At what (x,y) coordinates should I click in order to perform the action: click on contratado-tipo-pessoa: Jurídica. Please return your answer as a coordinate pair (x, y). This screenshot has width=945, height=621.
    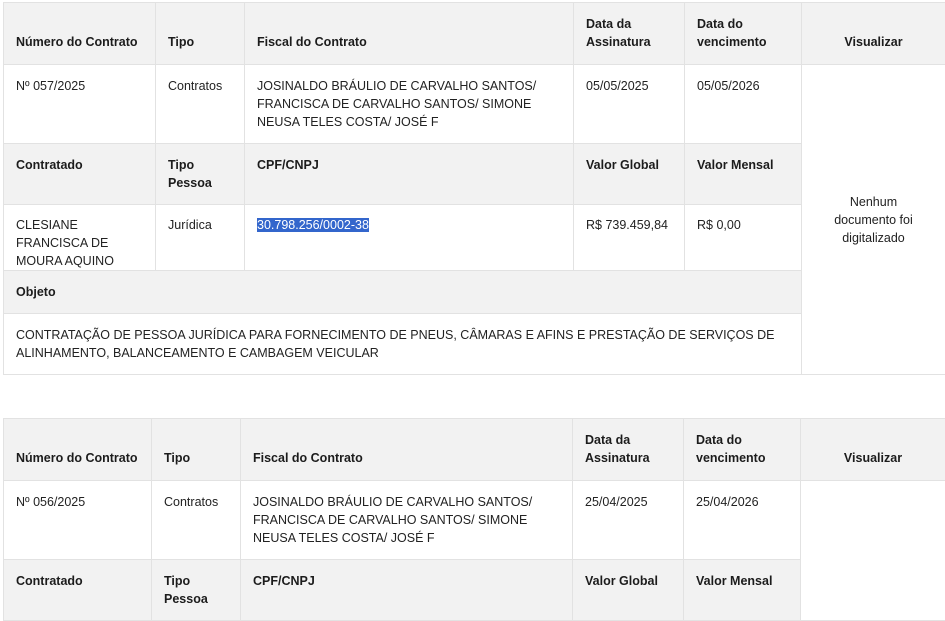
    Looking at the image, I should click on (200, 238).